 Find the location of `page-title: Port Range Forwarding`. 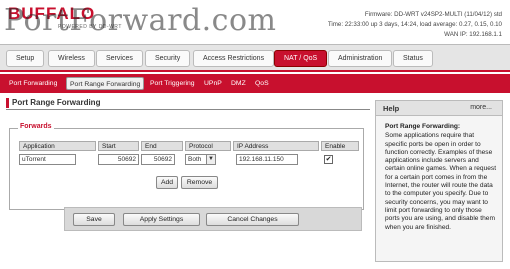

page-title: Port Range Forwarding is located at coordinates (188, 103).